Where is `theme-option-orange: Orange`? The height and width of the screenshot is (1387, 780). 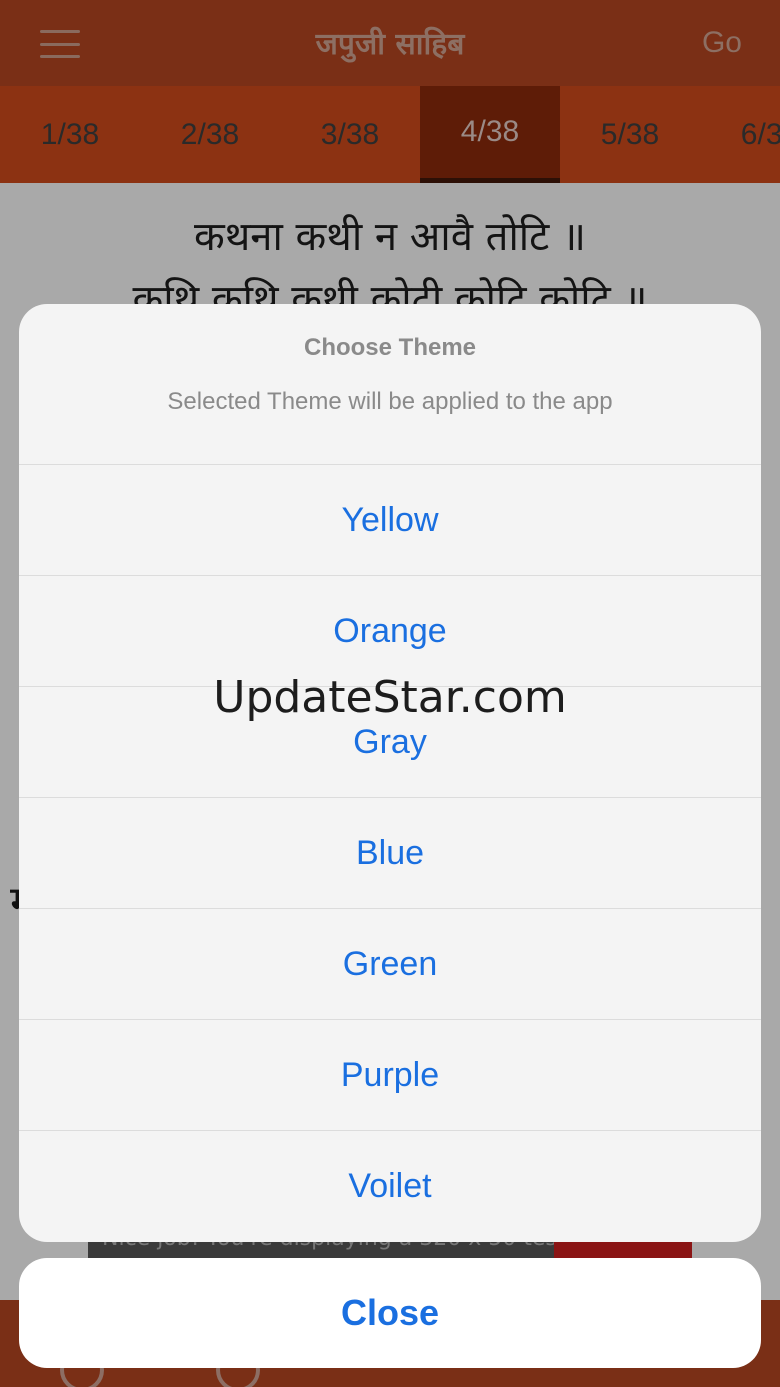 theme-option-orange: Orange is located at coordinates (390, 631).